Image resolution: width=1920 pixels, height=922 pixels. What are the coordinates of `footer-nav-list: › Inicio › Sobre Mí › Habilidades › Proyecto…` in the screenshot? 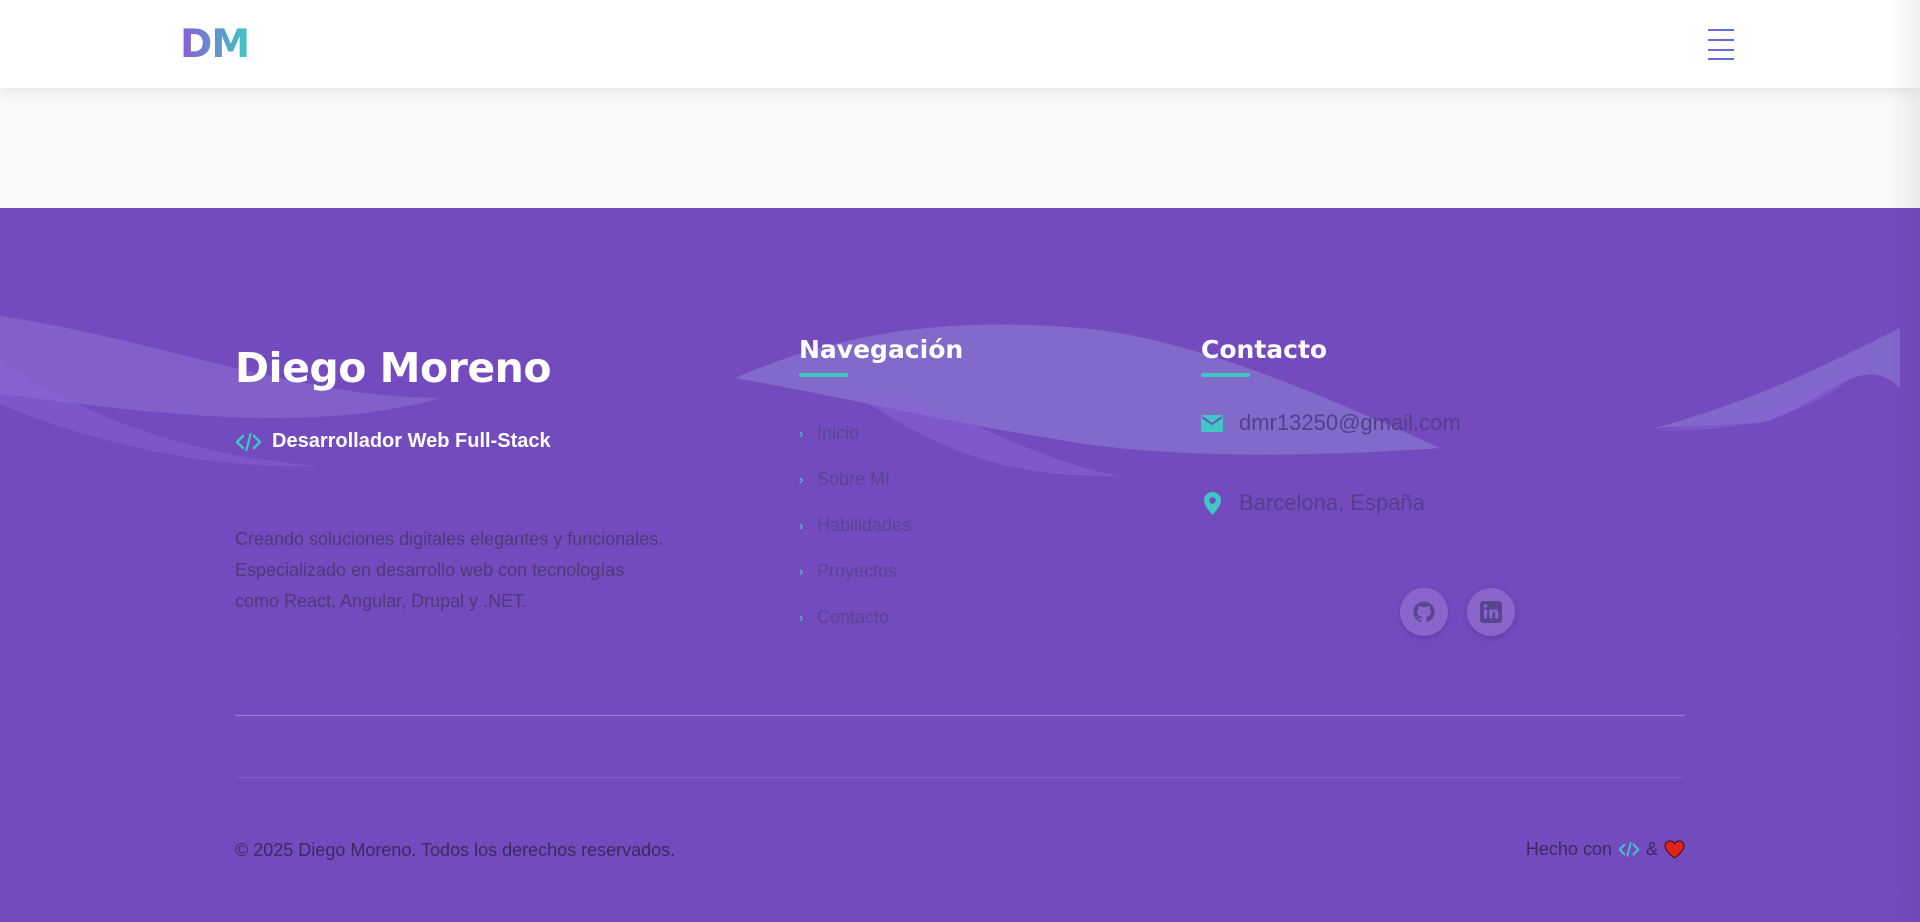 It's located at (855, 525).